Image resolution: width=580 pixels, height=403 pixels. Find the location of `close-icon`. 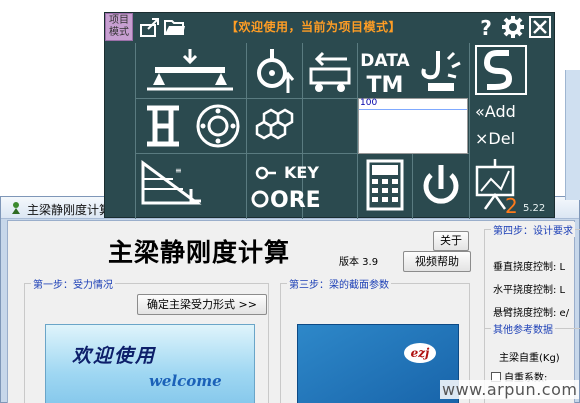

close-icon is located at coordinates (540, 27).